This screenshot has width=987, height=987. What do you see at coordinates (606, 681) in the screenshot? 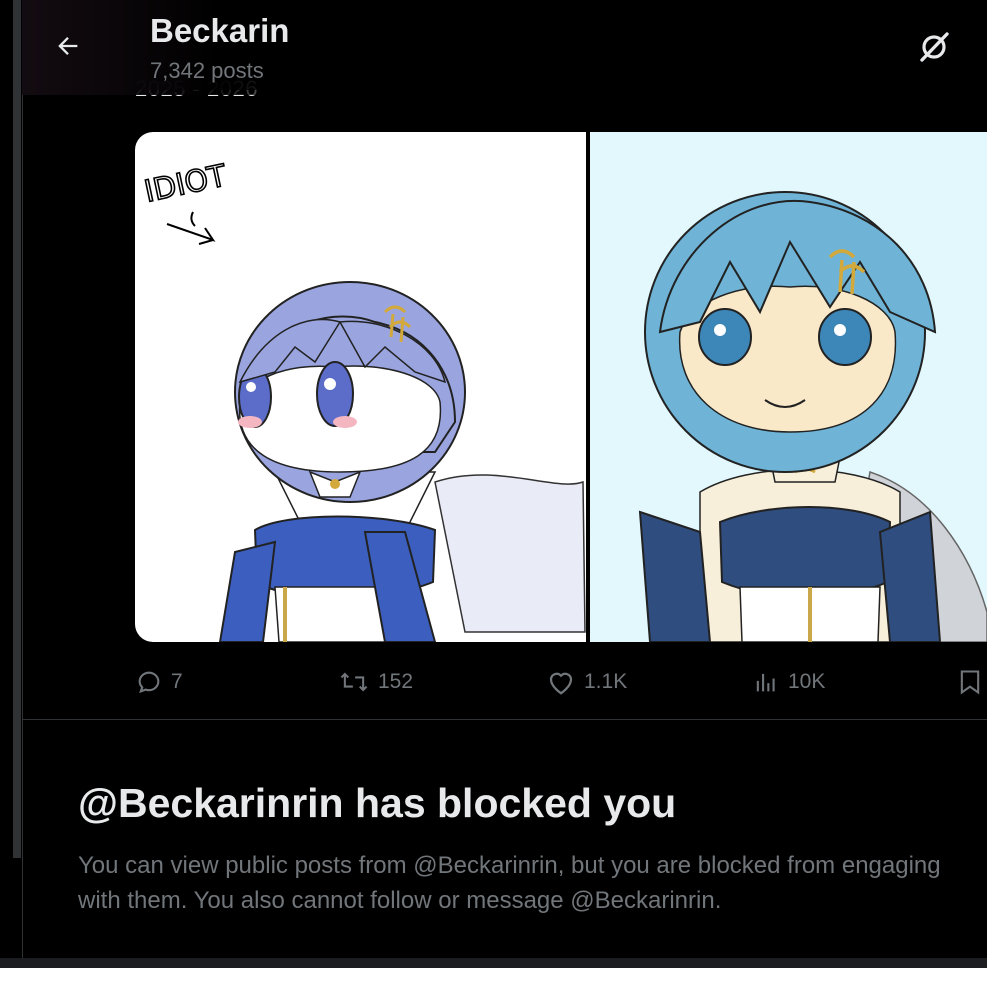
I see `like-count: 1.1K` at bounding box center [606, 681].